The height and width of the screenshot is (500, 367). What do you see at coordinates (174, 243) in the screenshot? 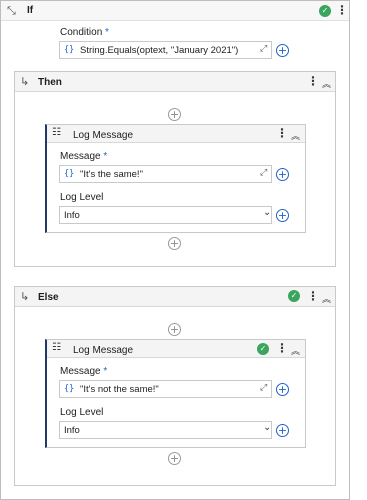
I see `then-add-activity-below-icon: +` at bounding box center [174, 243].